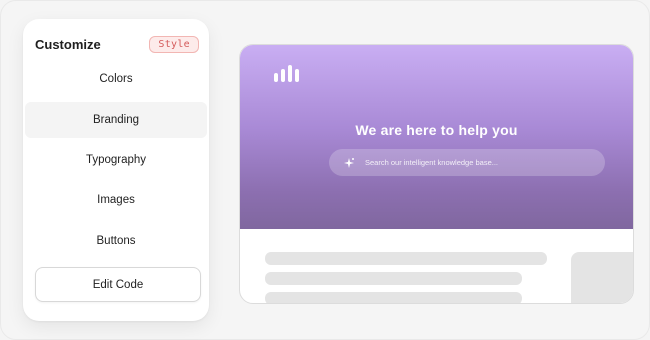 The width and height of the screenshot is (650, 340). Describe the element at coordinates (287, 73) in the screenshot. I see `bar-chart-icon` at that location.